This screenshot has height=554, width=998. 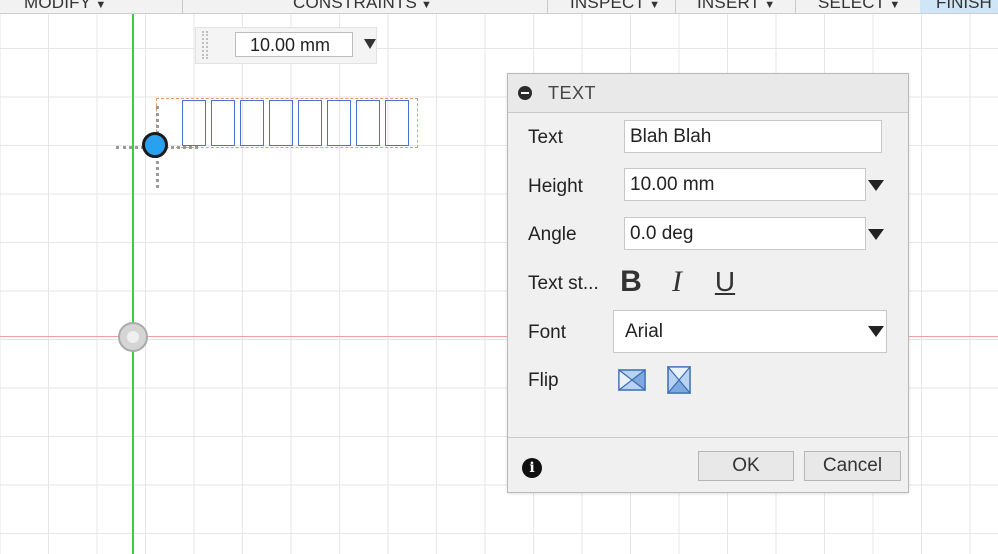 I want to click on dimension-dropdown-arrow, so click(x=370, y=44).